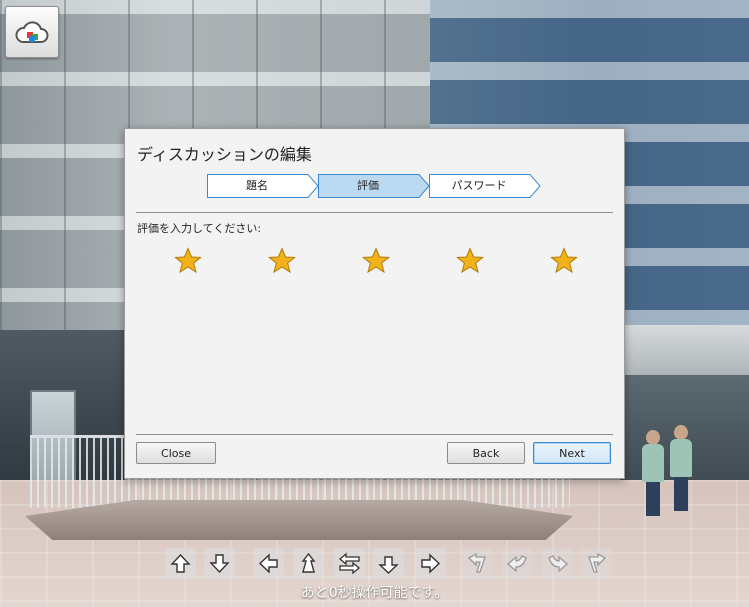 Image resolution: width=749 pixels, height=607 pixels. I want to click on cloud-icon, so click(32, 32).